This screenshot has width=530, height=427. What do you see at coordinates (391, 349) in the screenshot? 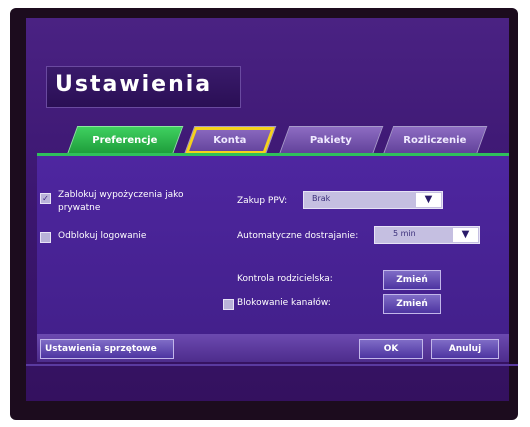
I see `ok-button: OK` at bounding box center [391, 349].